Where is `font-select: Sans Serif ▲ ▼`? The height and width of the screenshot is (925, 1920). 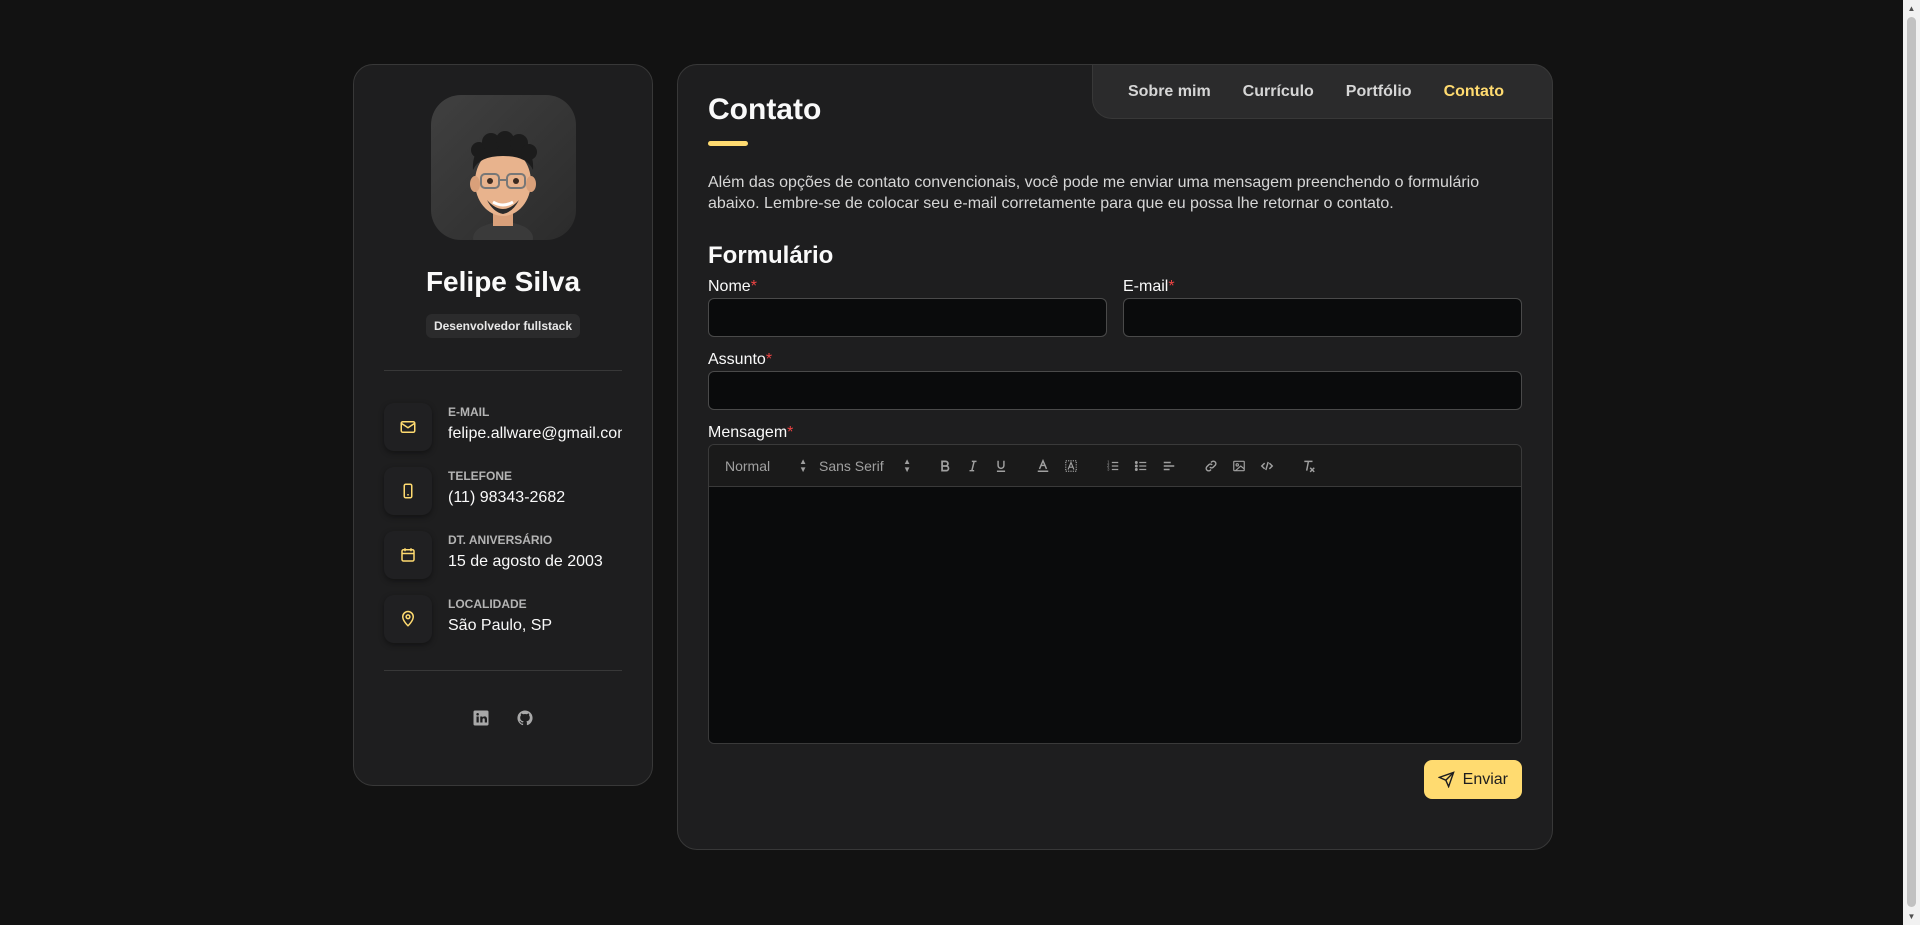 font-select: Sans Serif ▲ ▼ is located at coordinates (865, 465).